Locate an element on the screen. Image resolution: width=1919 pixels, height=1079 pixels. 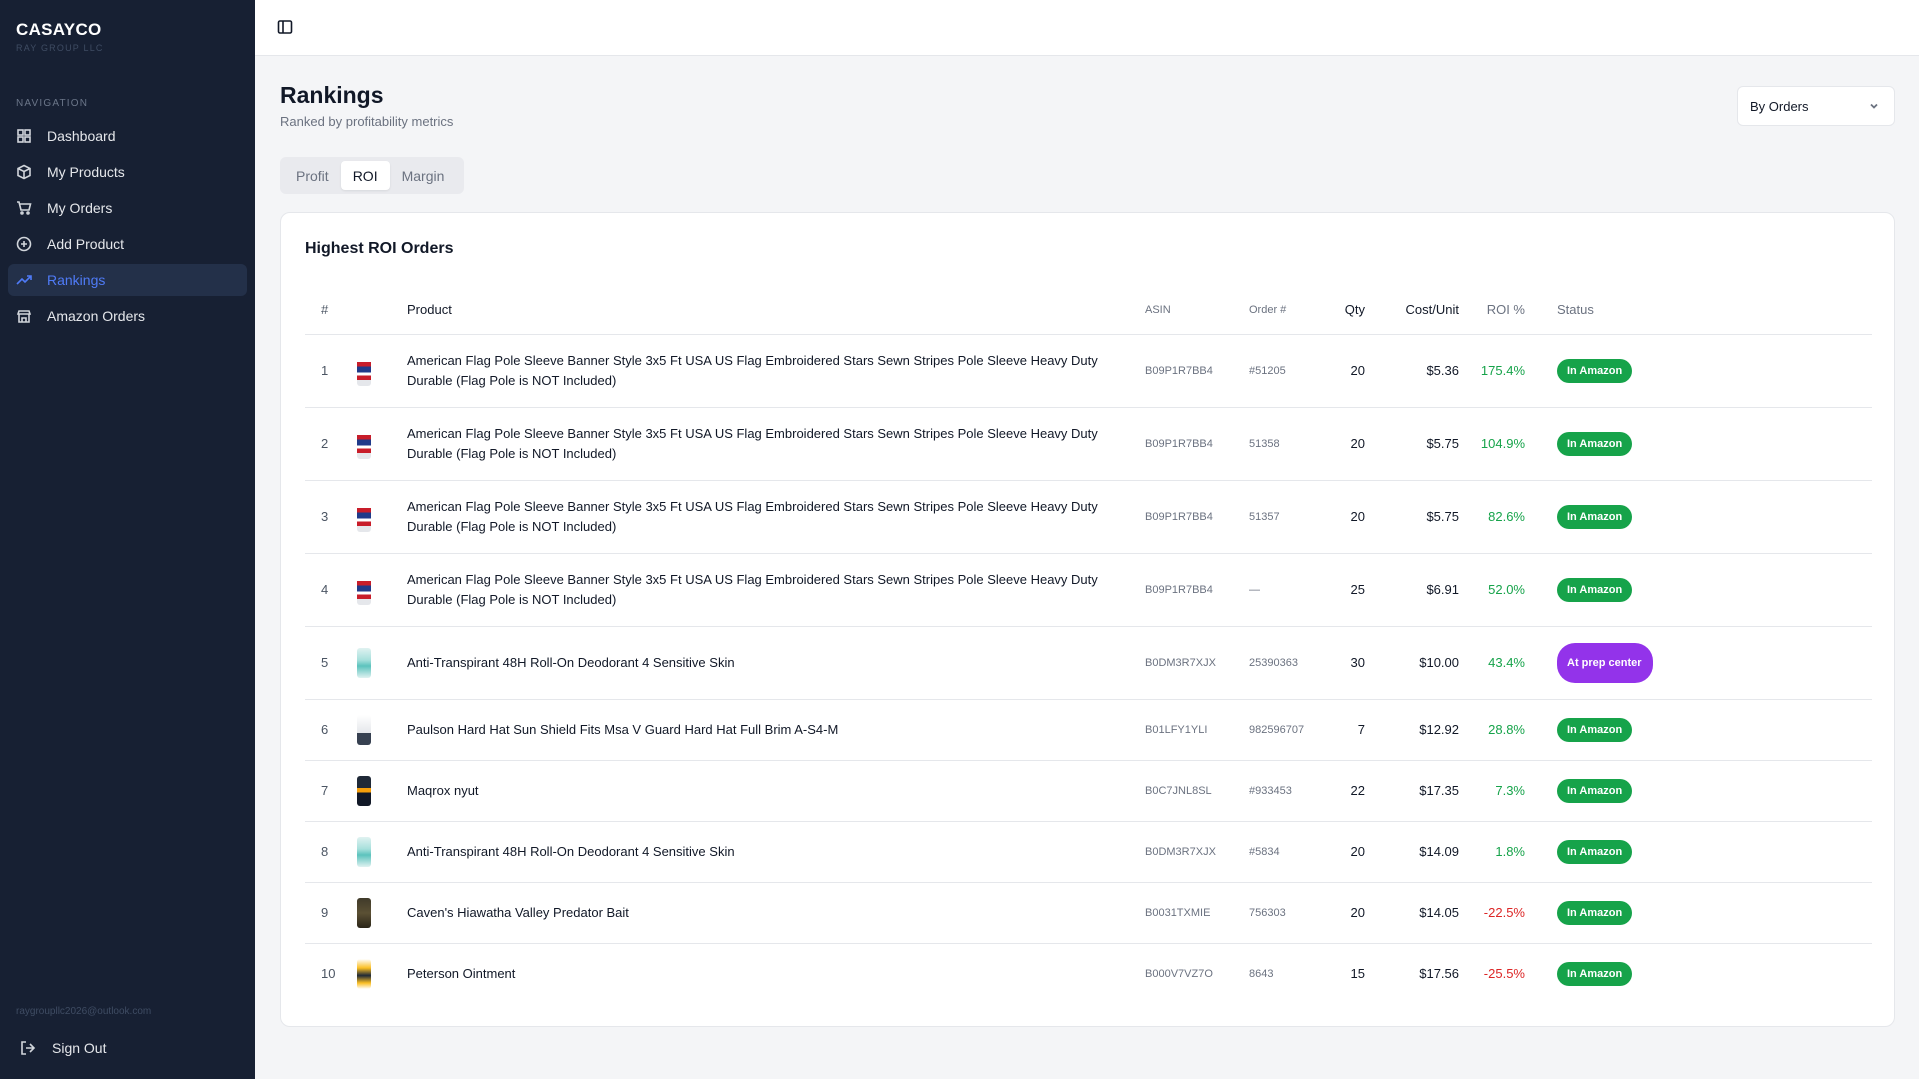
row-order-number: 25390363 is located at coordinates (1289, 663).